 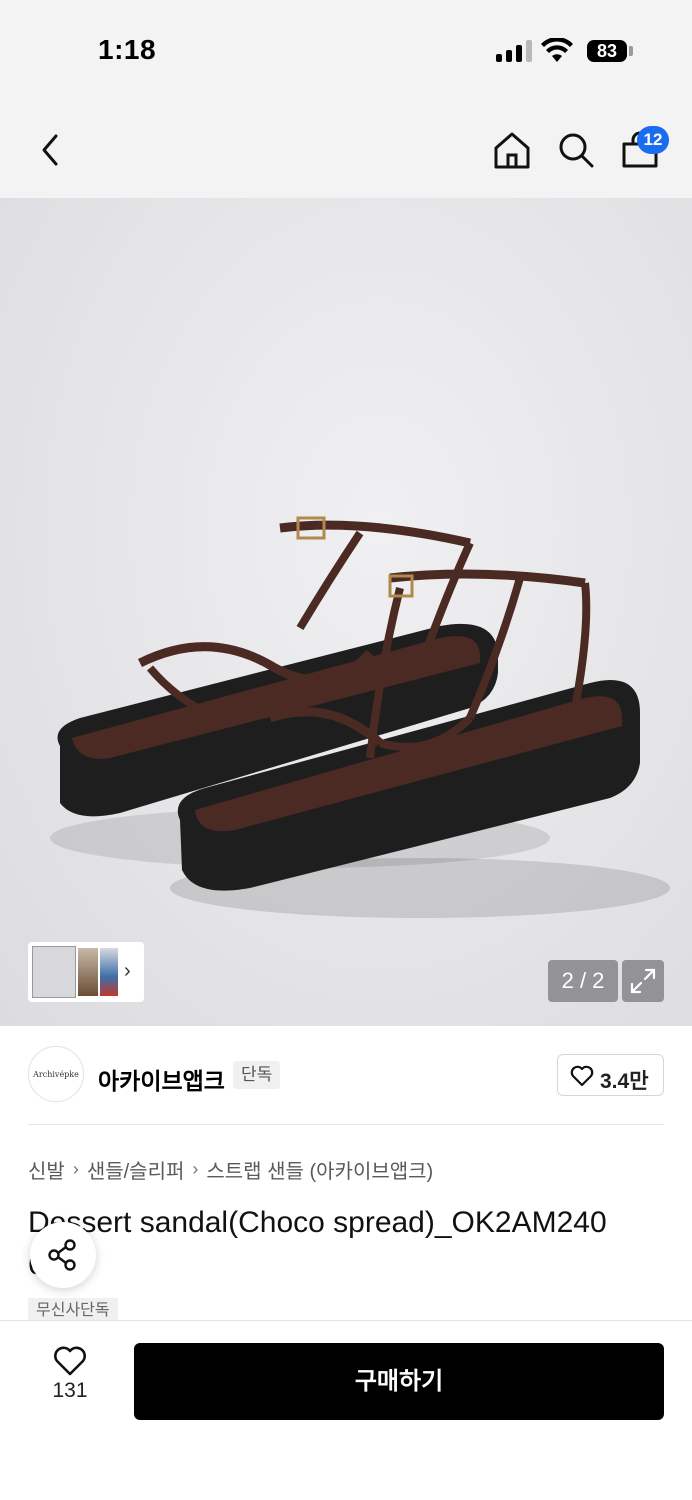 What do you see at coordinates (624, 1081) in the screenshot?
I see `brand-like-count: 3.4만` at bounding box center [624, 1081].